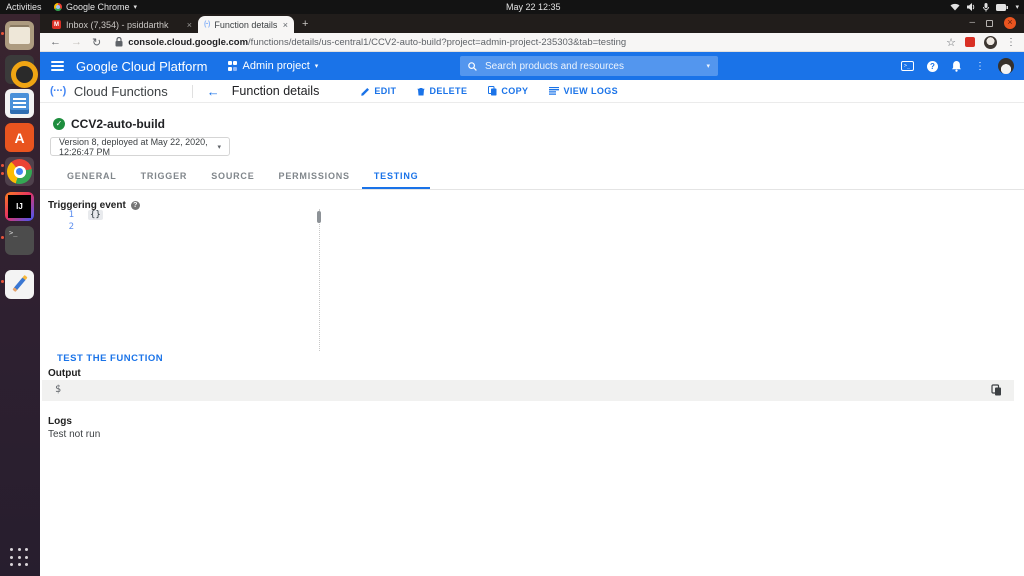 The height and width of the screenshot is (576, 1024). I want to click on view-logs-button: VIEW LOGS, so click(583, 91).